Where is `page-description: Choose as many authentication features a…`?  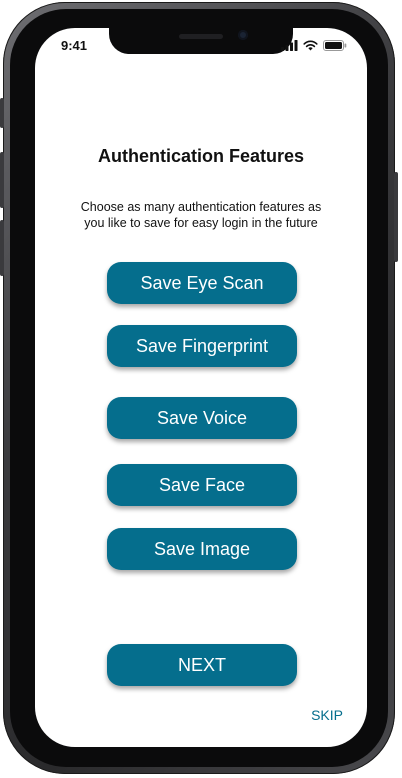
page-description: Choose as many authentication features a… is located at coordinates (201, 215).